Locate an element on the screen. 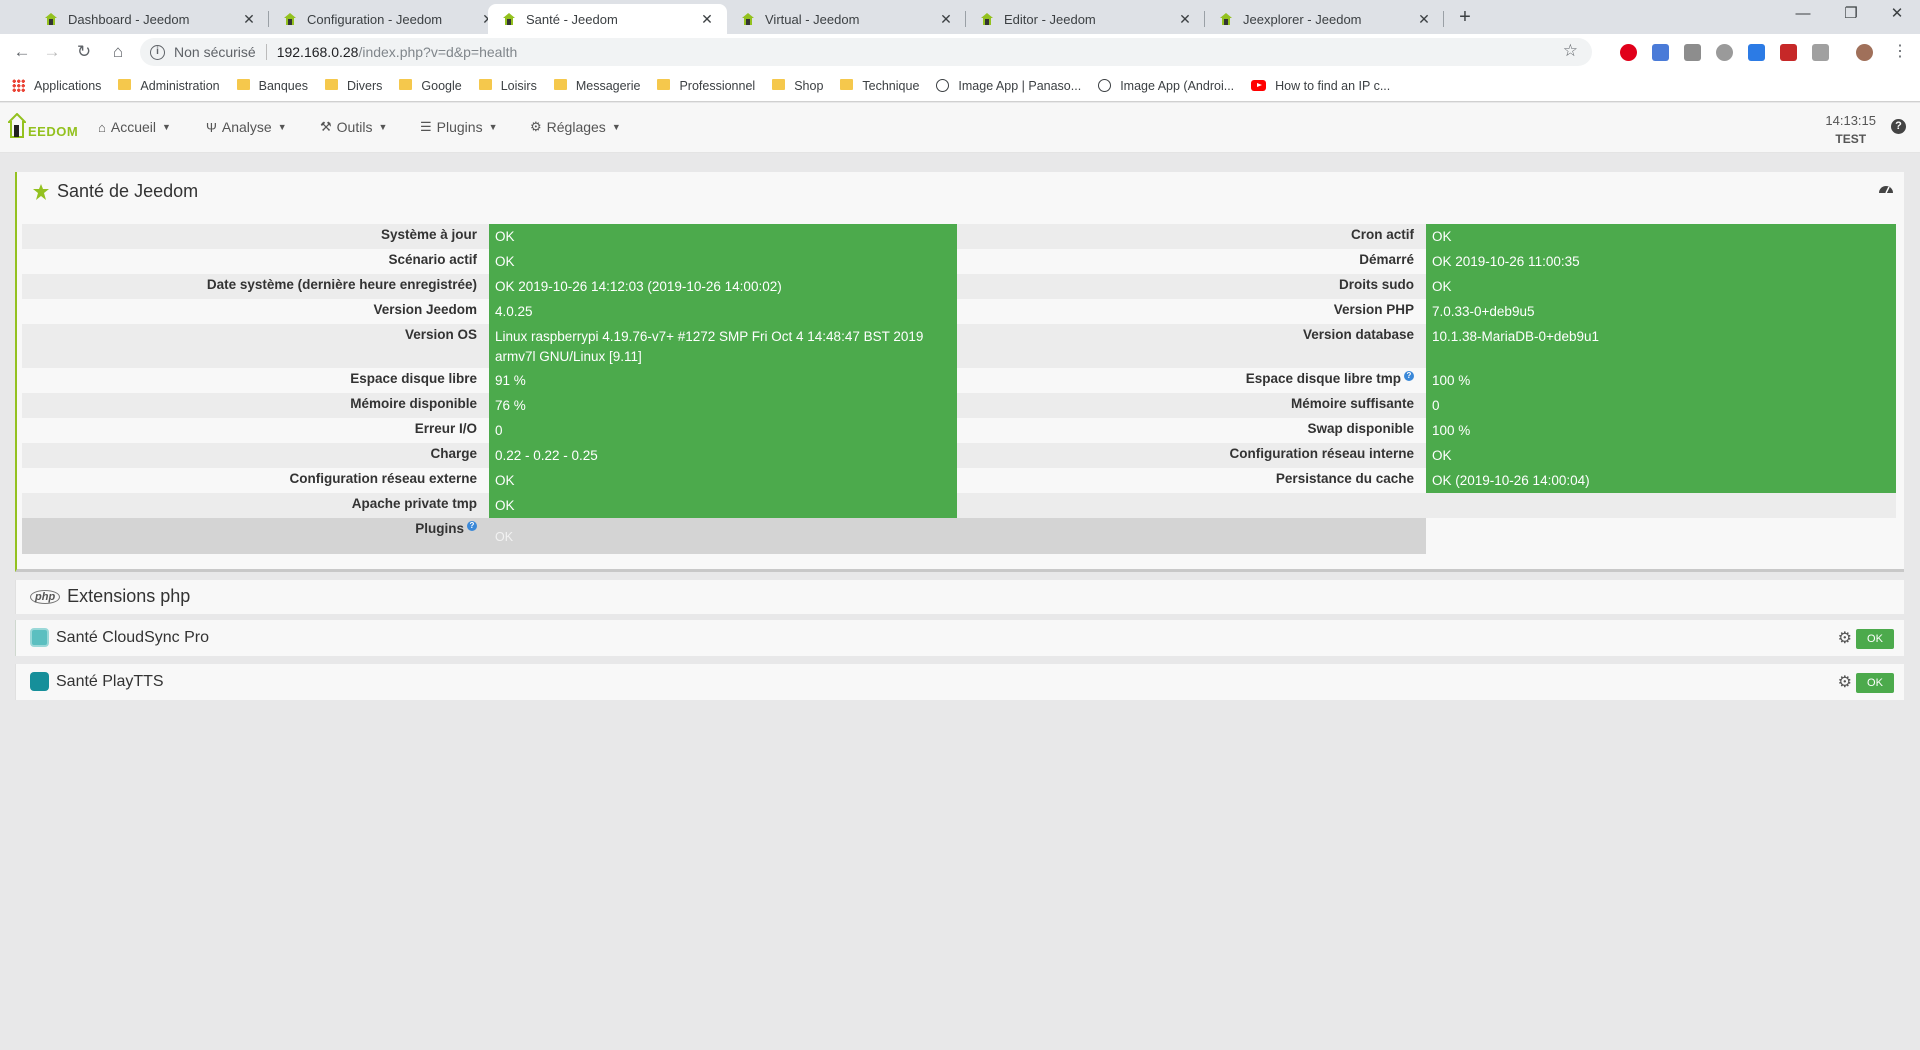 This screenshot has width=1920, height=1050. bookmark-label: Shop is located at coordinates (809, 85).